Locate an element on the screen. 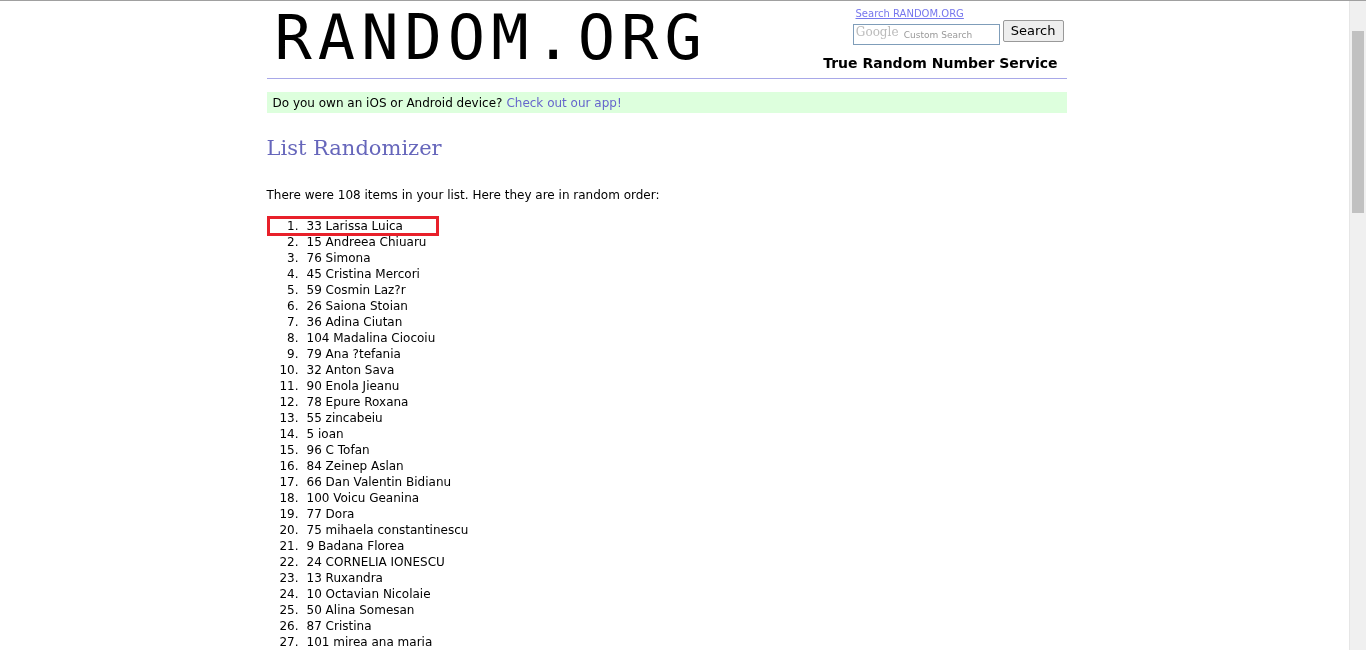 The width and height of the screenshot is (1366, 650). list-number: 3. is located at coordinates (292, 258).